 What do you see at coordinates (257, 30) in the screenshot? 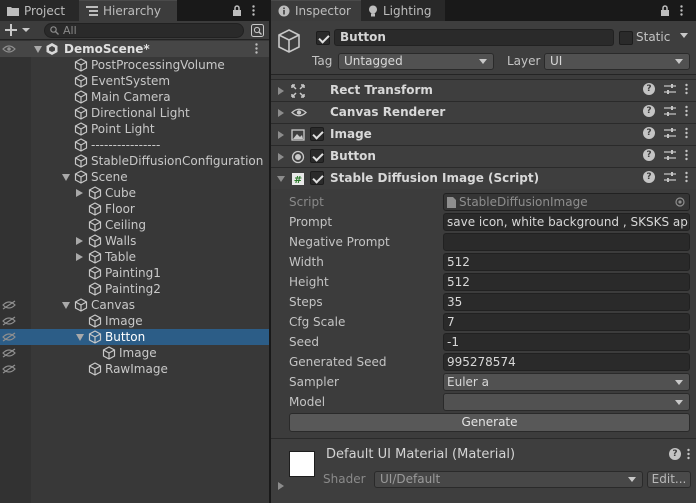
I see `search-filter-button` at bounding box center [257, 30].